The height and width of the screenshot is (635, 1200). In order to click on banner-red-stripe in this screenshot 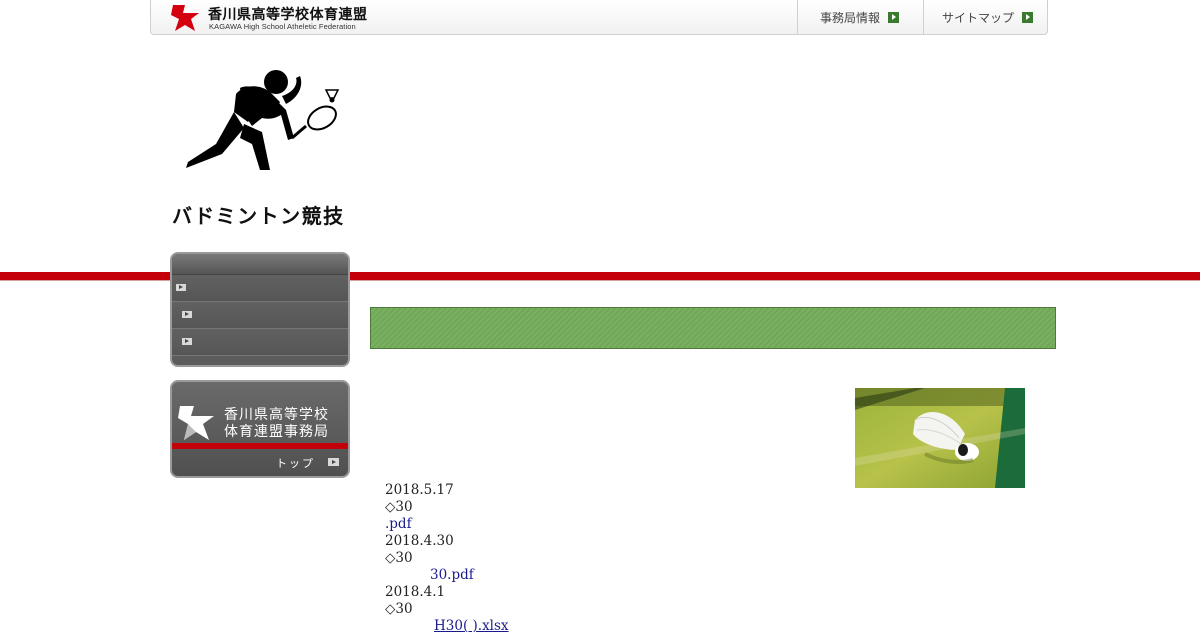, I will do `click(260, 446)`.